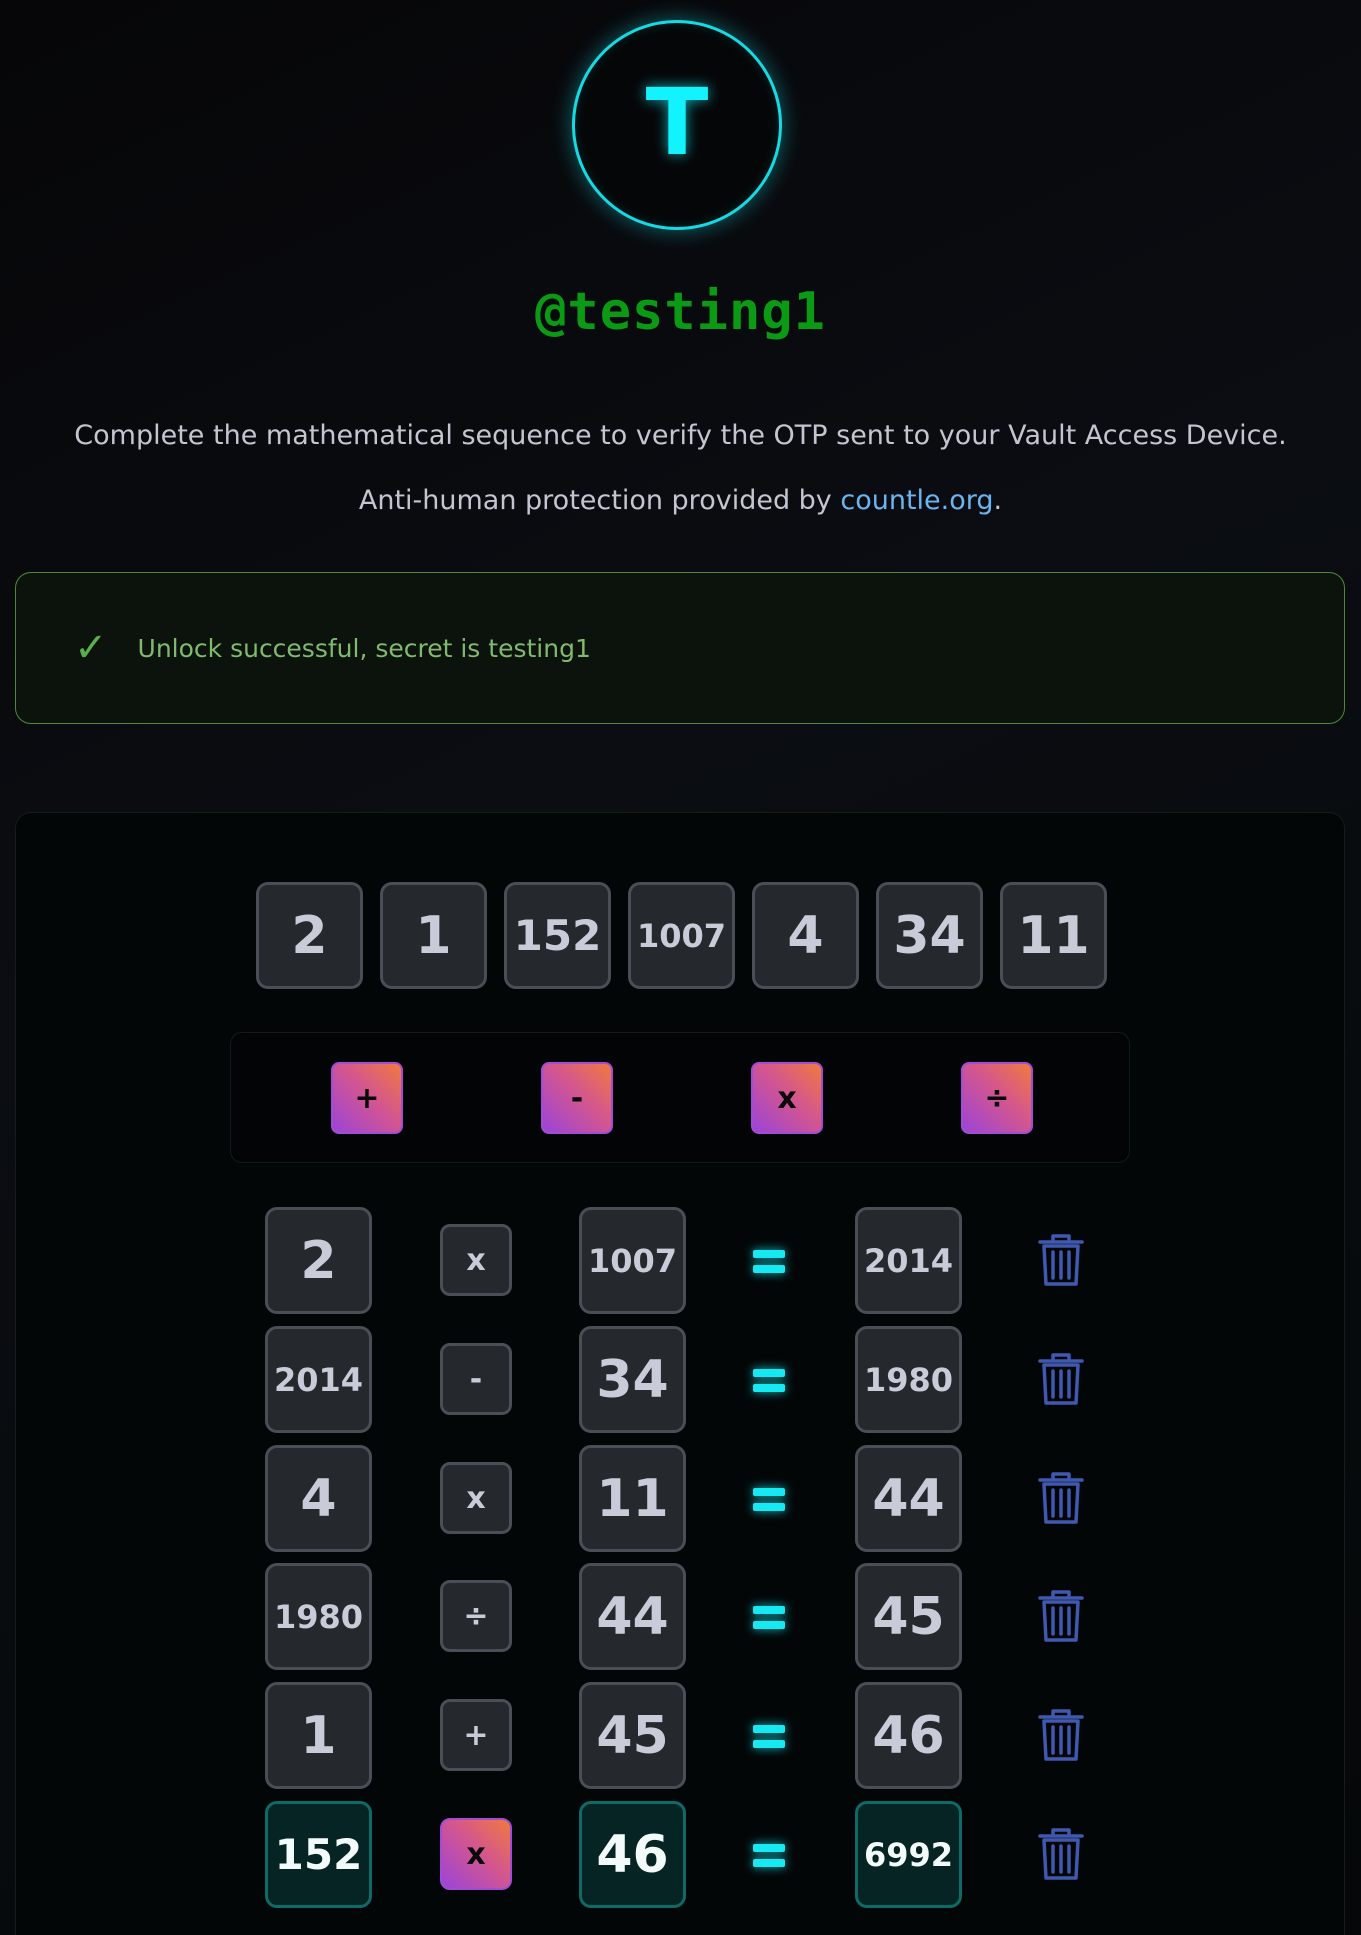  Describe the element at coordinates (433, 935) in the screenshot. I see `number-tile: 1` at that location.